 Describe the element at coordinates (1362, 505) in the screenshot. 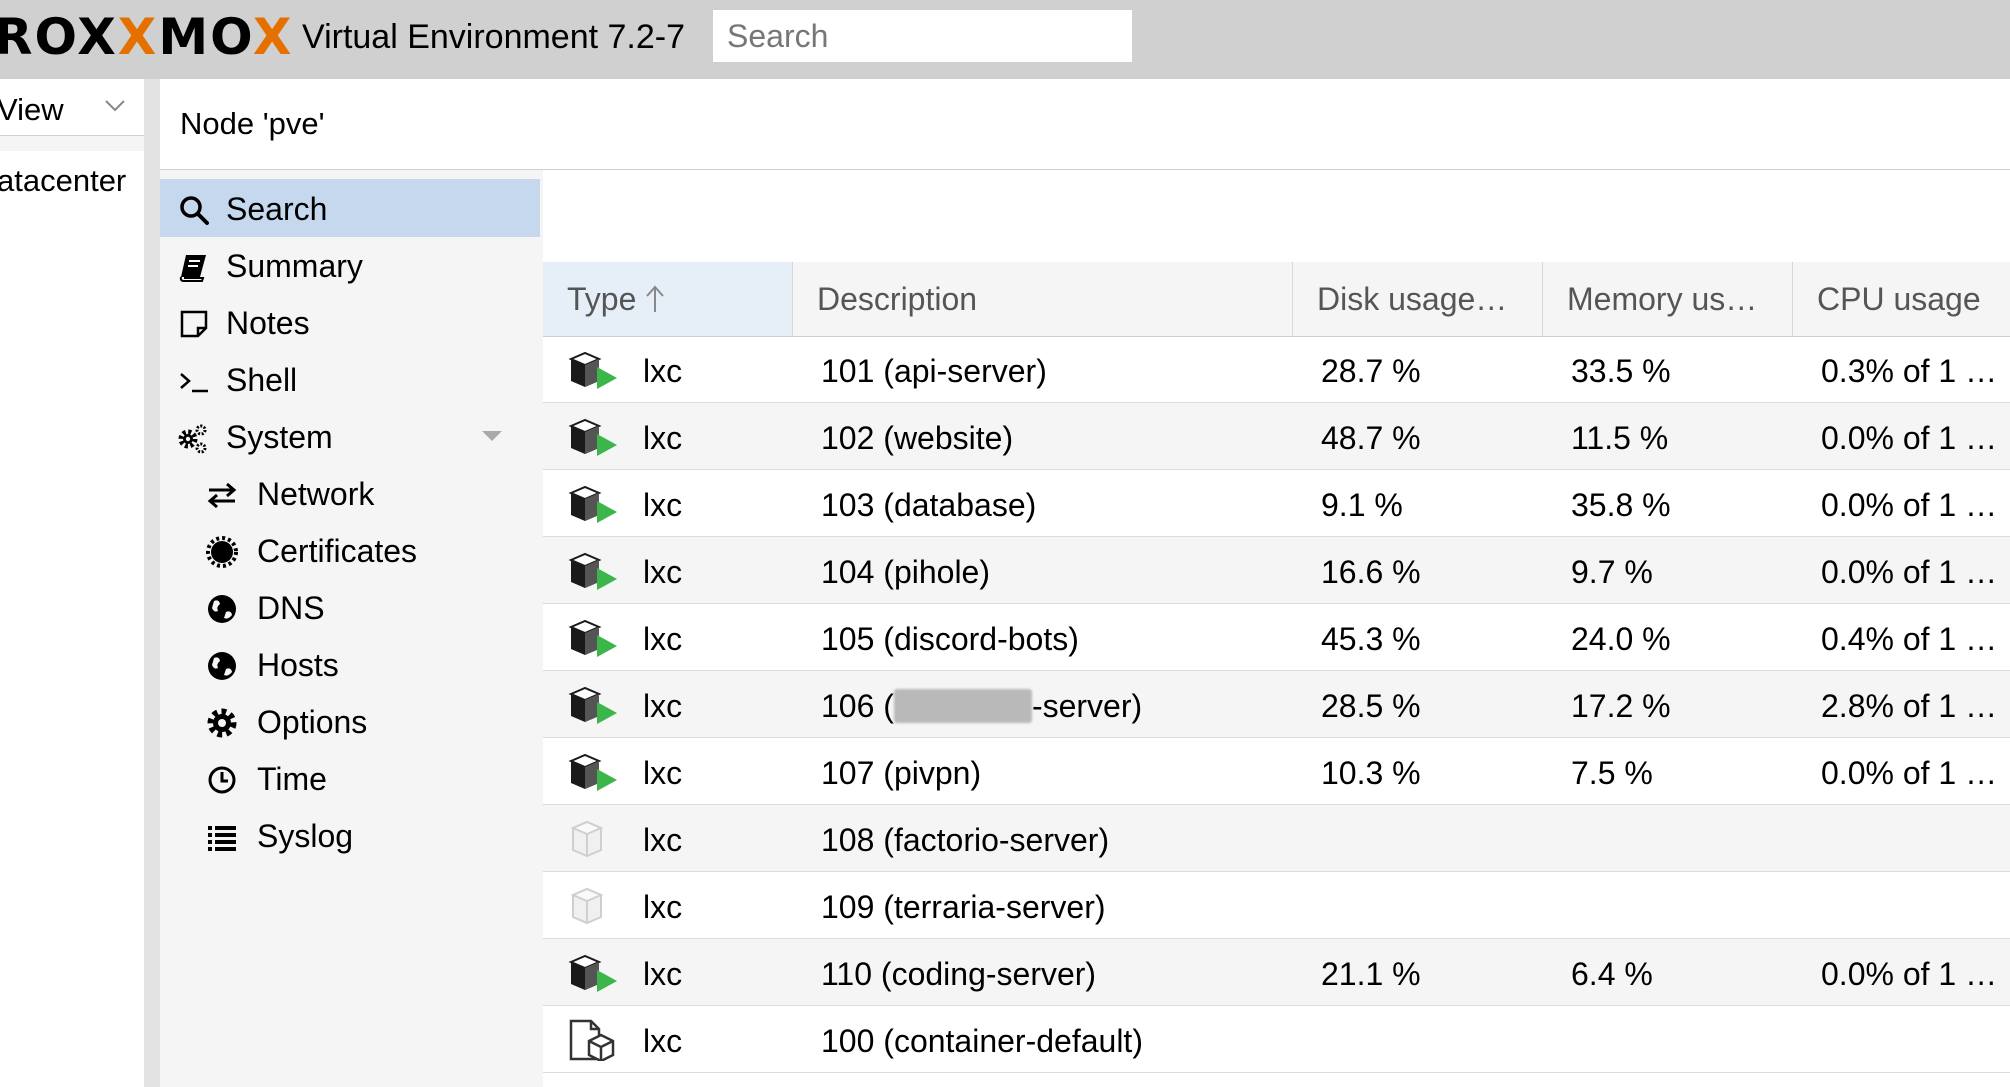

I see `cell-disk-usage: 9.1 %` at that location.